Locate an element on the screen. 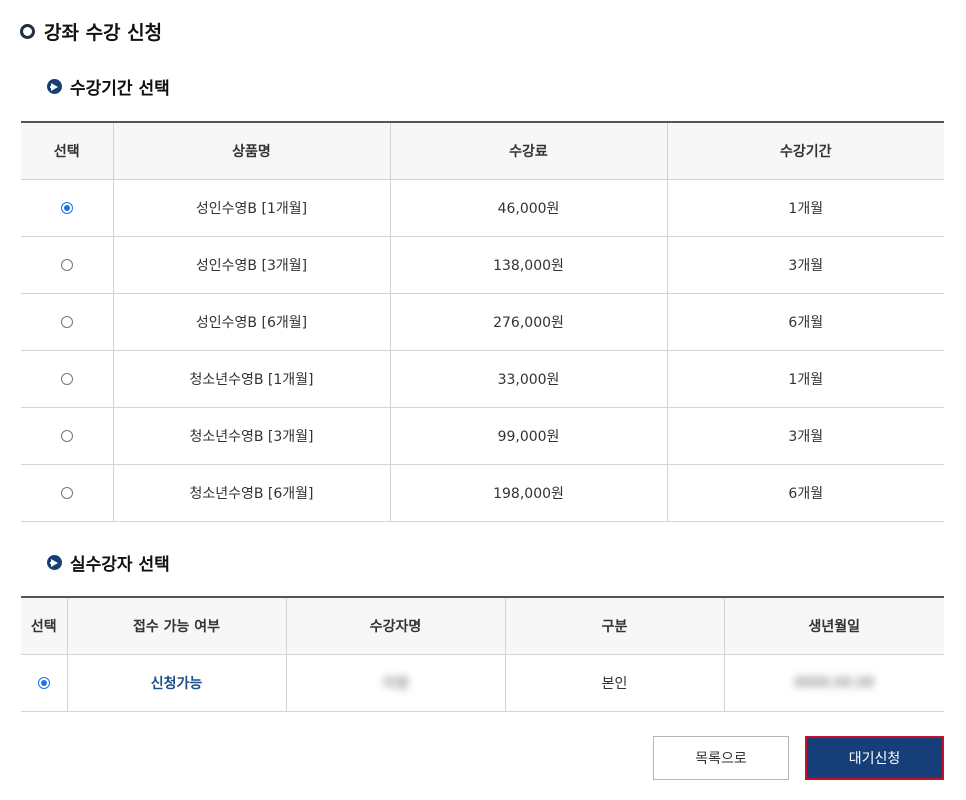 The width and height of the screenshot is (966, 800). fee-cell: 99,000원 is located at coordinates (529, 436).